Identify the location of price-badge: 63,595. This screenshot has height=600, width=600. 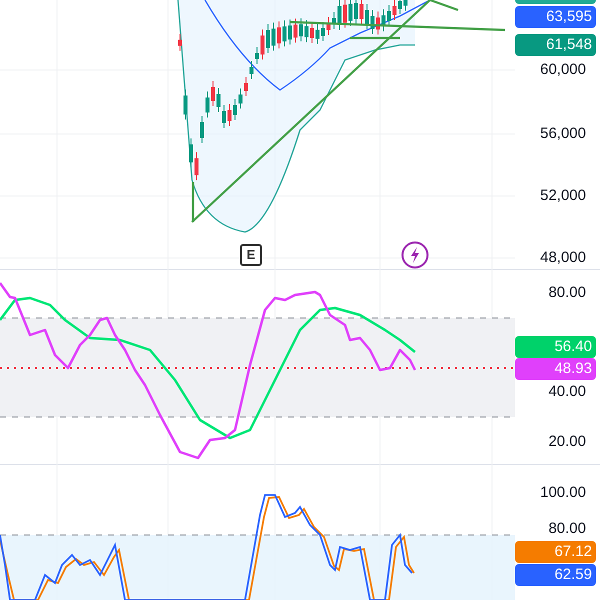
(555, 17).